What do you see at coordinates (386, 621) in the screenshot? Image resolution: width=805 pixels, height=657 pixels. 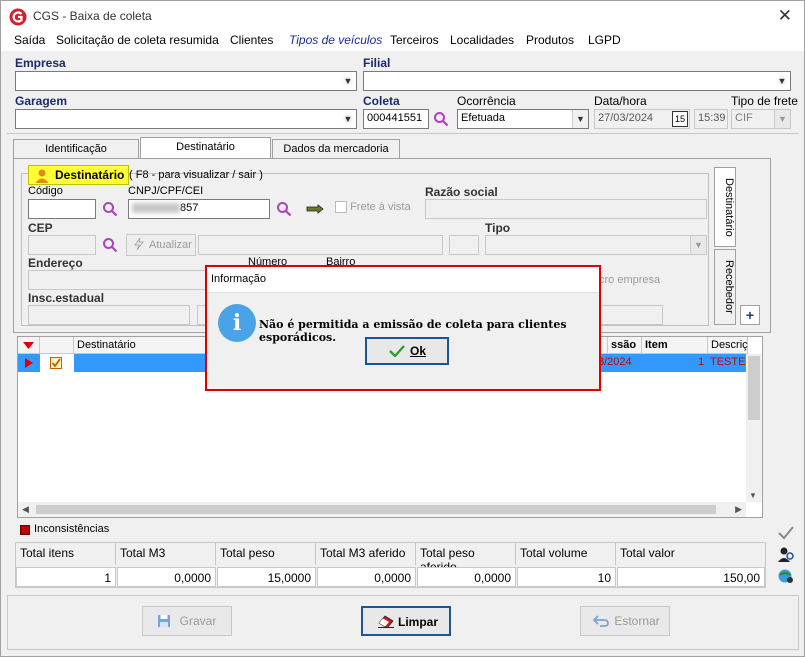 I see `eraser-icon` at bounding box center [386, 621].